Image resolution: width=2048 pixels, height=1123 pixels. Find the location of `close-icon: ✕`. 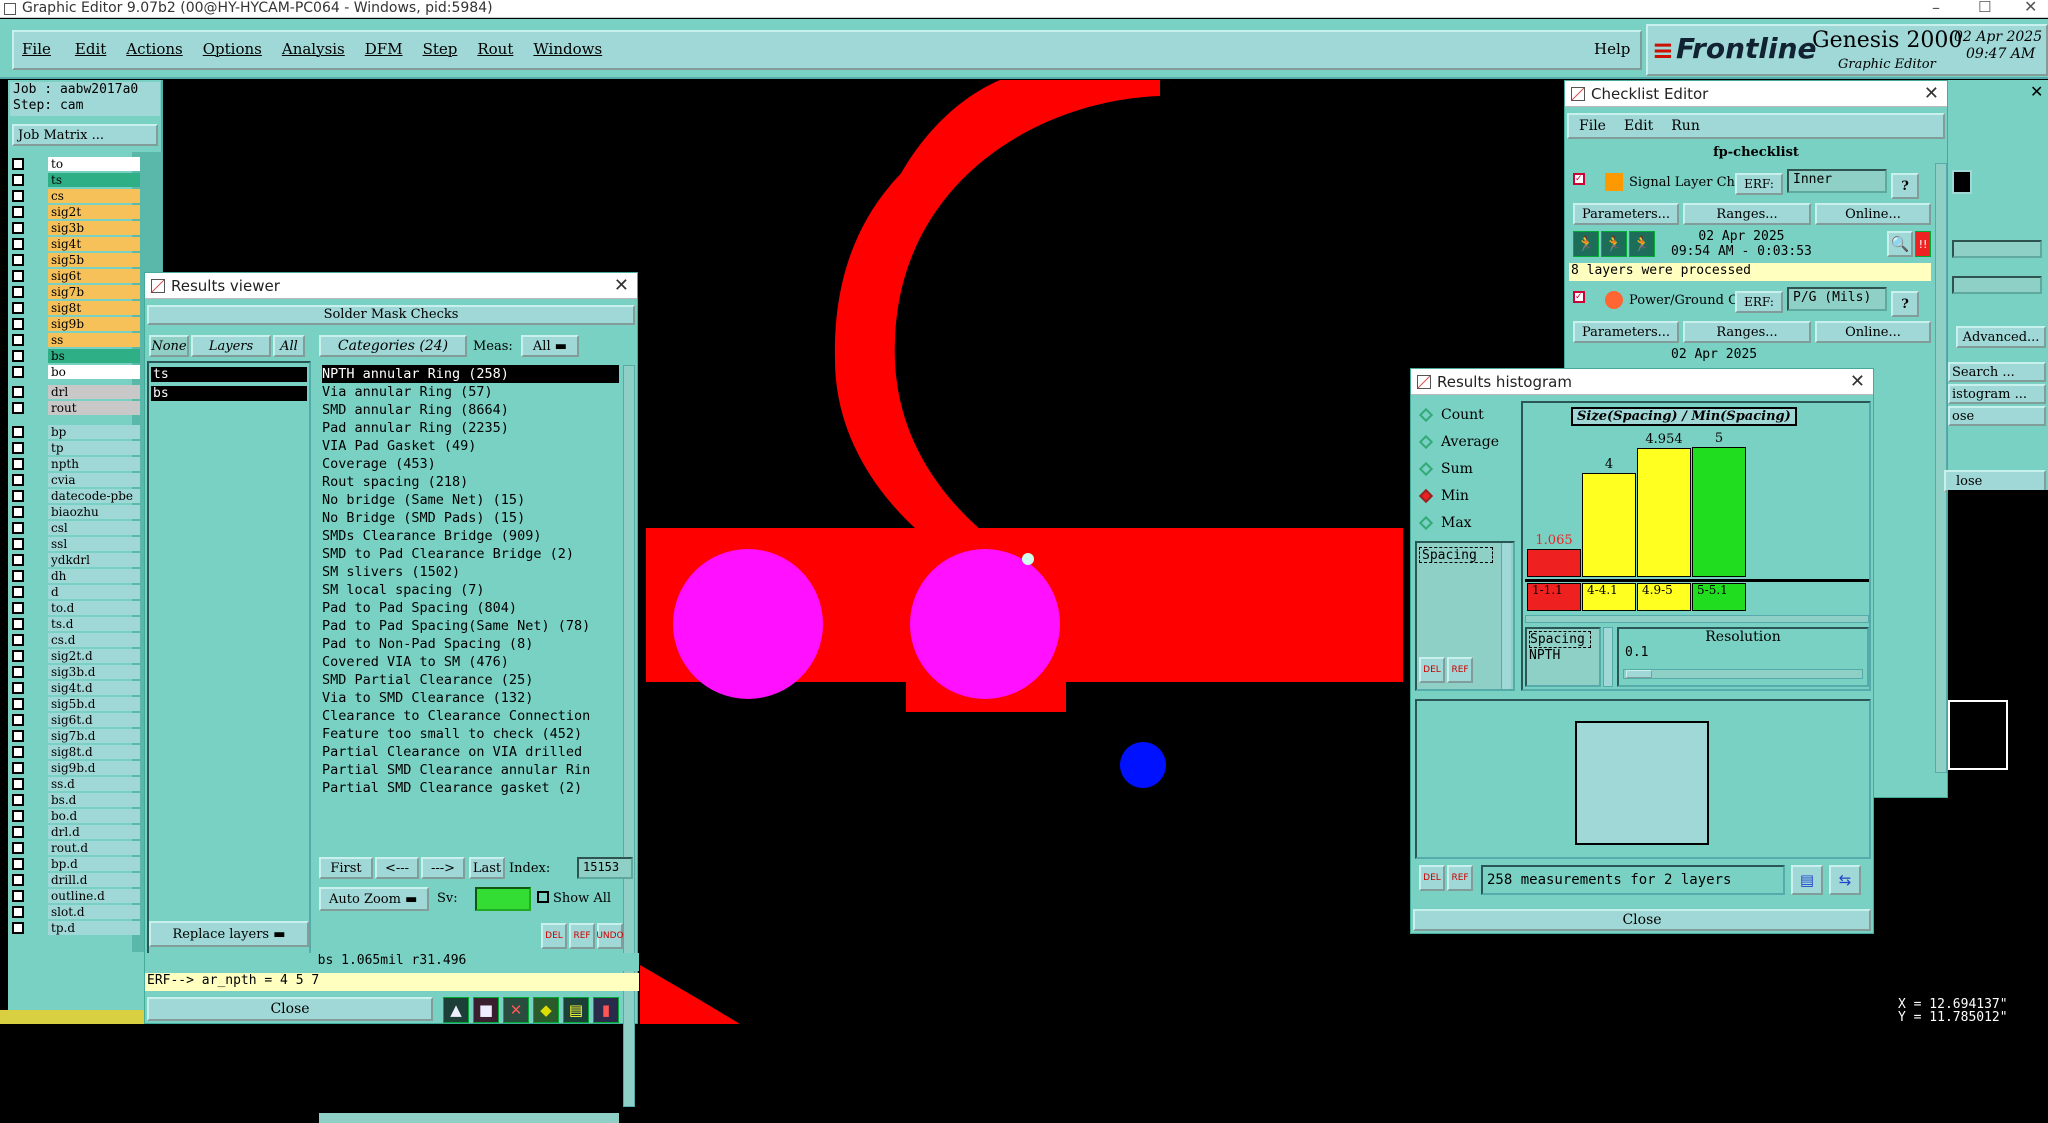

close-icon: ✕ is located at coordinates (621, 285).